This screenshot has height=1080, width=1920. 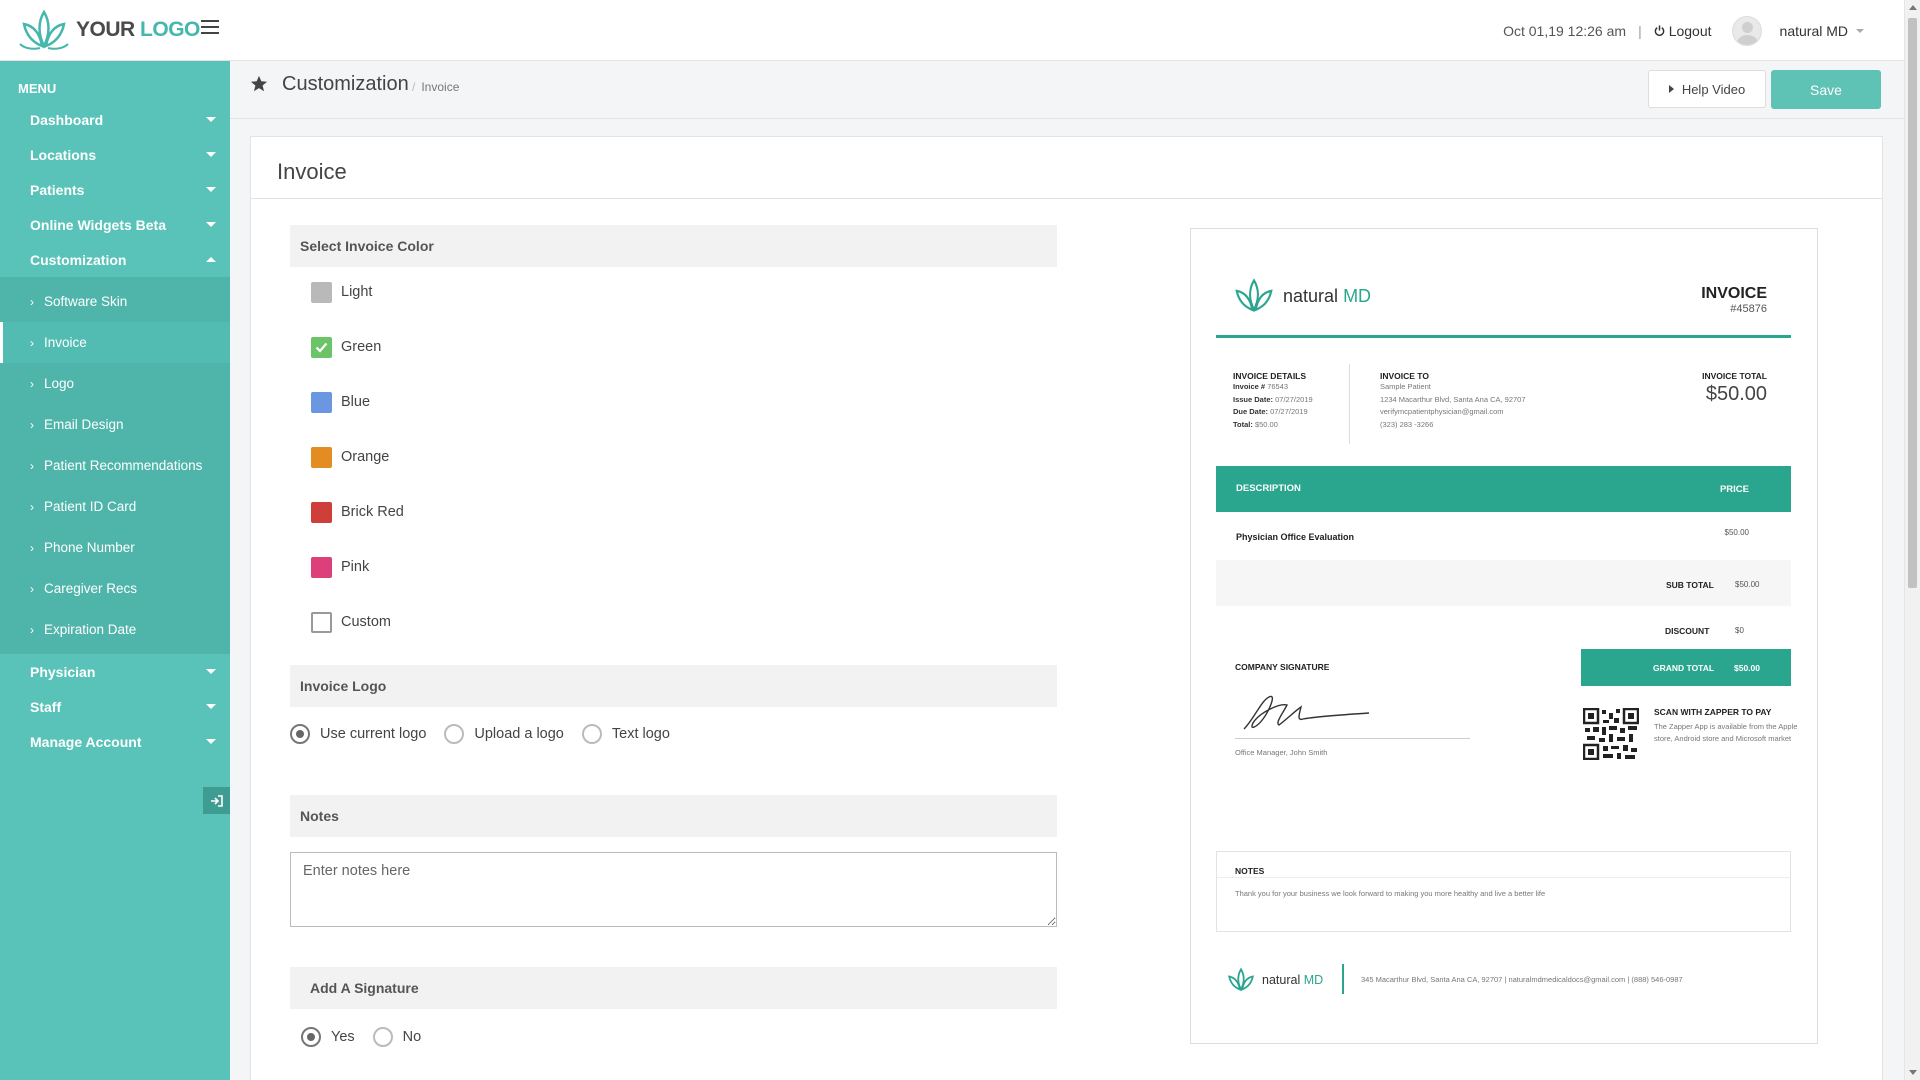 I want to click on color-option-pink: Pink, so click(x=340, y=567).